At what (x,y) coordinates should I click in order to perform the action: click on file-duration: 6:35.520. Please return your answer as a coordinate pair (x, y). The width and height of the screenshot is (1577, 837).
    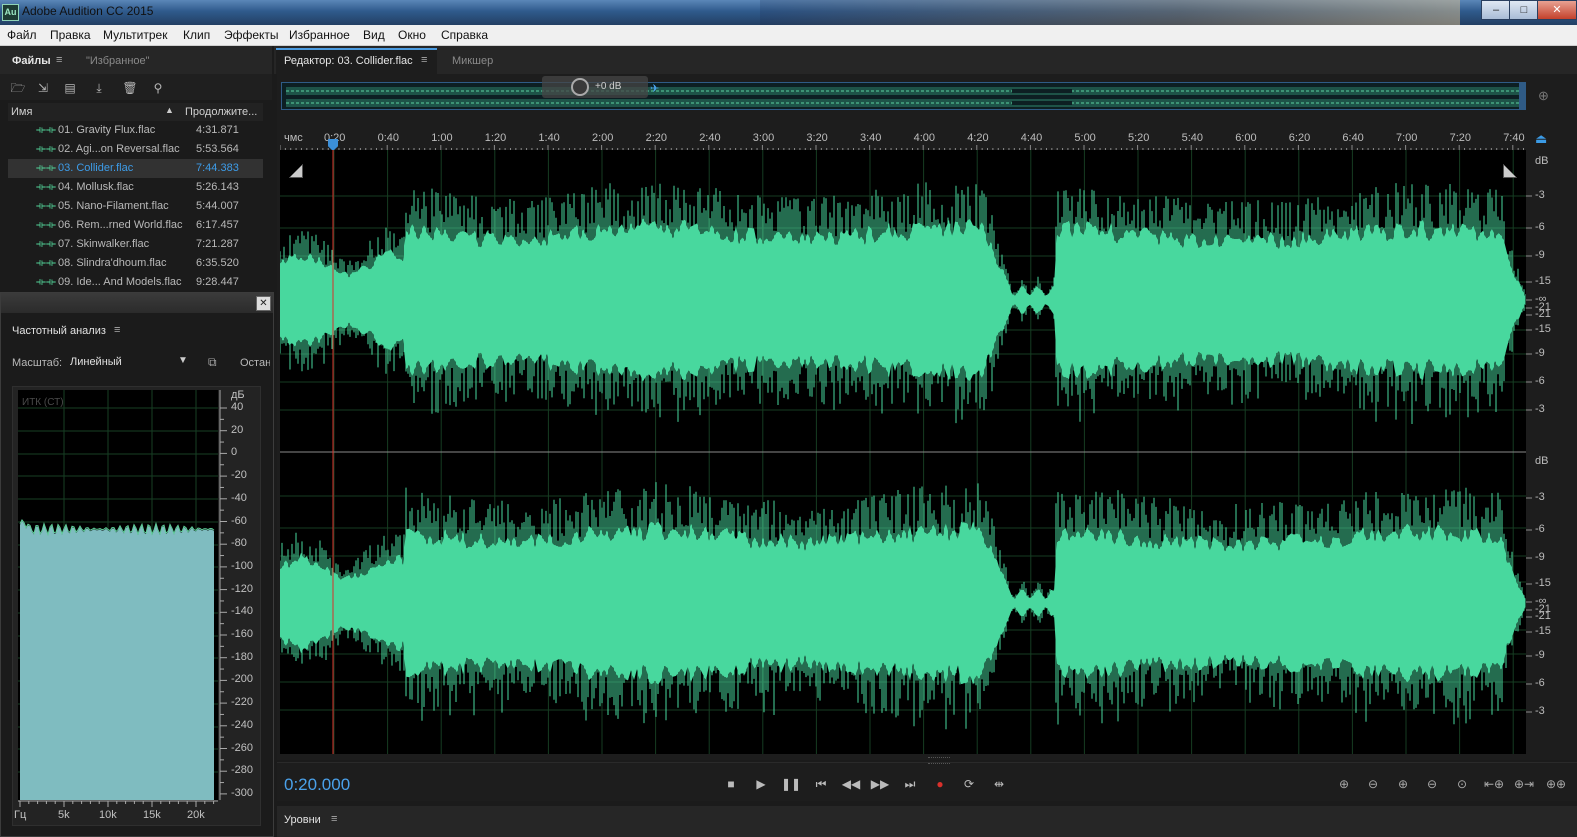
    Looking at the image, I should click on (217, 263).